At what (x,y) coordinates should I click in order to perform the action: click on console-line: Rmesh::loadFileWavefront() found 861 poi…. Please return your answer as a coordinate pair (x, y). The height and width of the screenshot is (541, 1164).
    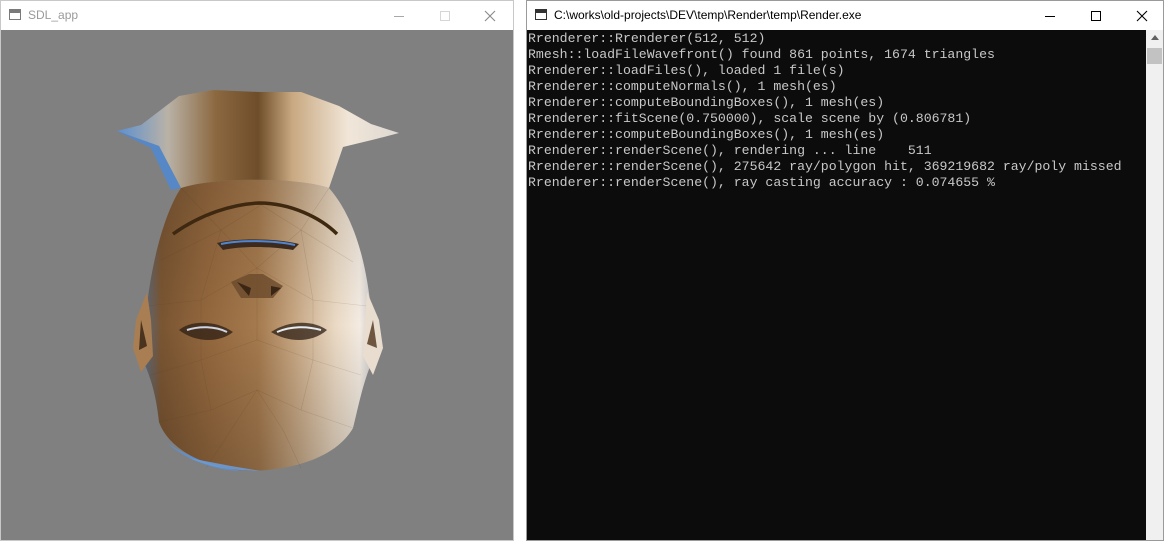
    Looking at the image, I should click on (761, 54).